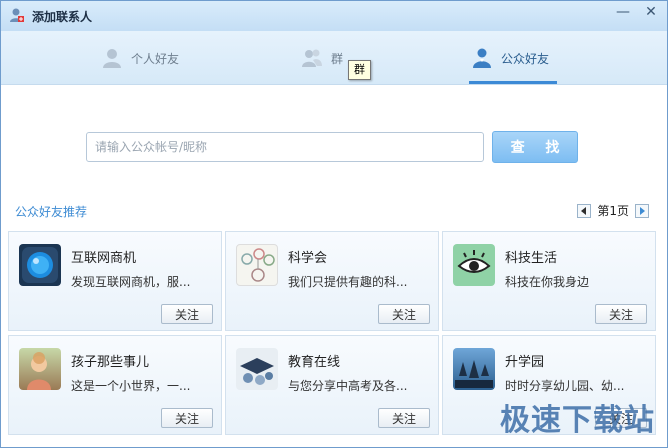 The image size is (668, 448). What do you see at coordinates (474, 374) in the screenshot?
I see `graduation-icon` at bounding box center [474, 374].